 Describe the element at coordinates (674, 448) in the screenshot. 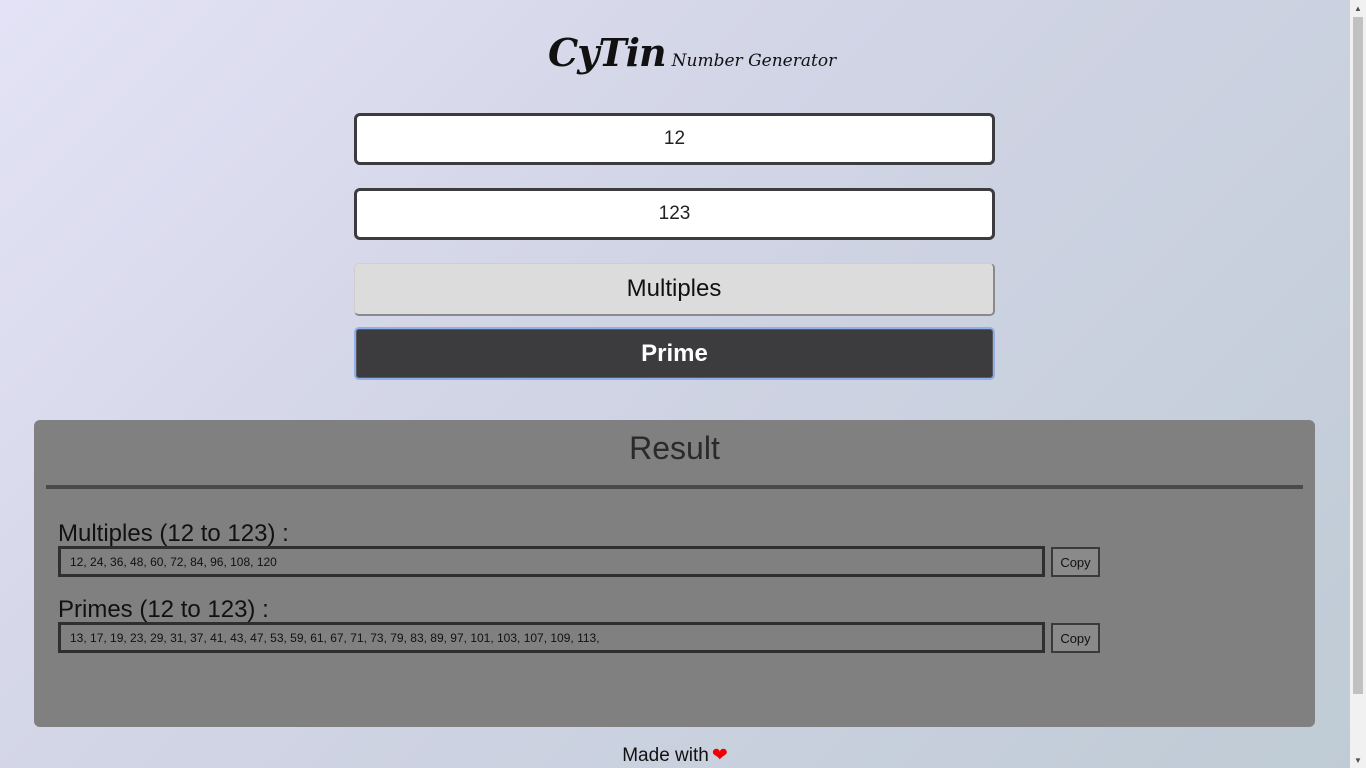

I see `result-title: Result` at that location.